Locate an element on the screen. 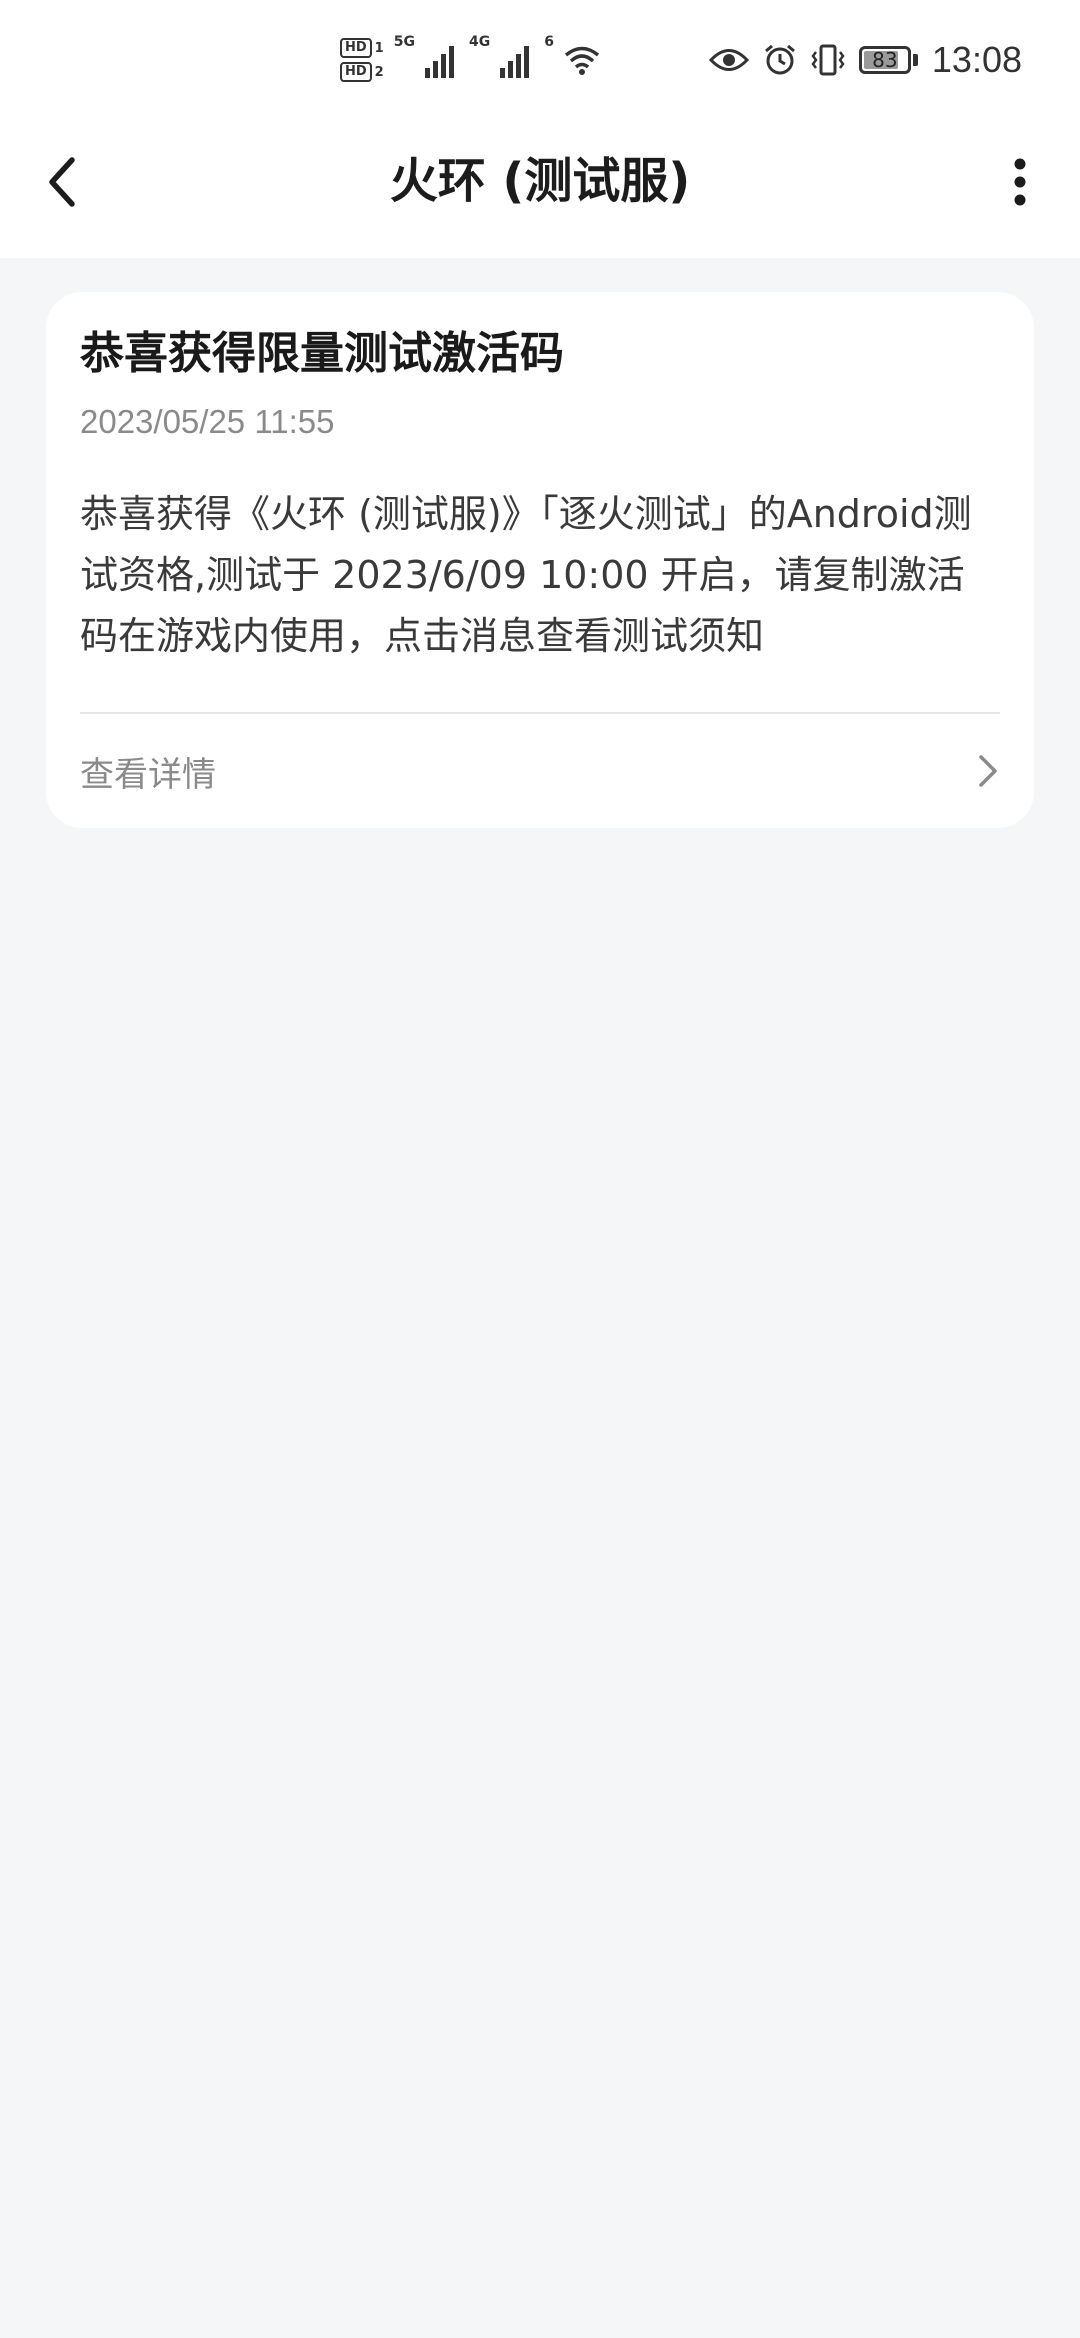 The height and width of the screenshot is (2338, 1080). alarm-icon is located at coordinates (779, 59).